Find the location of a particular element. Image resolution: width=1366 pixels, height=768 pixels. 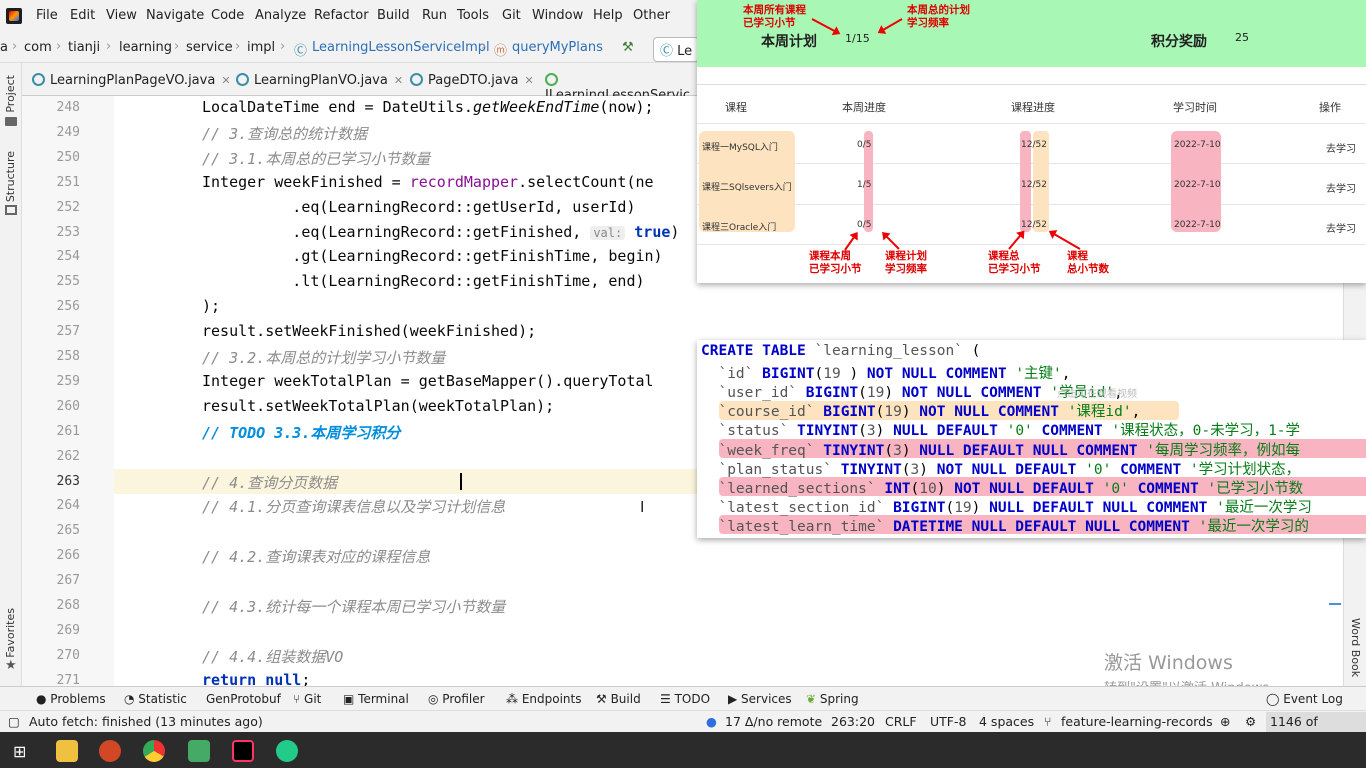

points-label: 积分奖励 is located at coordinates (1179, 42).